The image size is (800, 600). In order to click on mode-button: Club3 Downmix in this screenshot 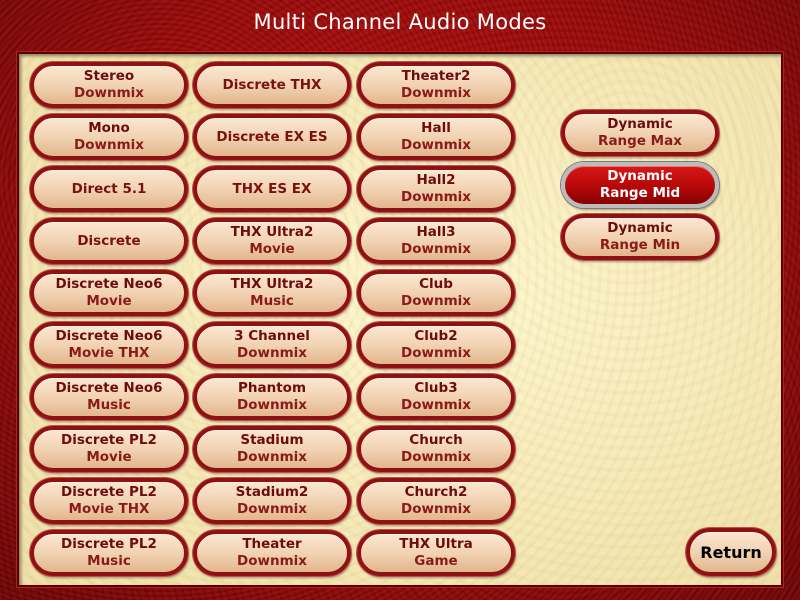, I will do `click(436, 397)`.